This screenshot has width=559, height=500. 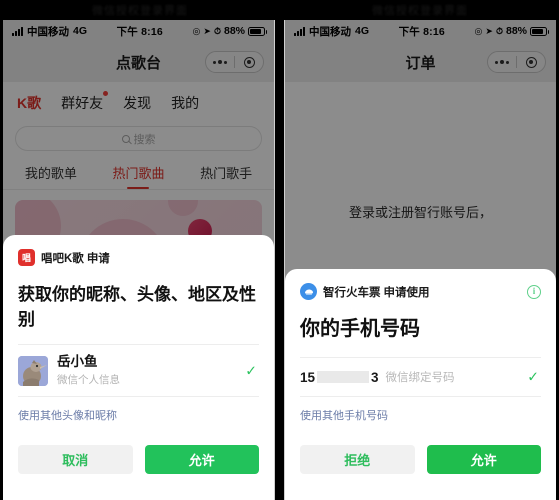 What do you see at coordinates (77, 362) in the screenshot?
I see `account-name: 岳小鱼` at bounding box center [77, 362].